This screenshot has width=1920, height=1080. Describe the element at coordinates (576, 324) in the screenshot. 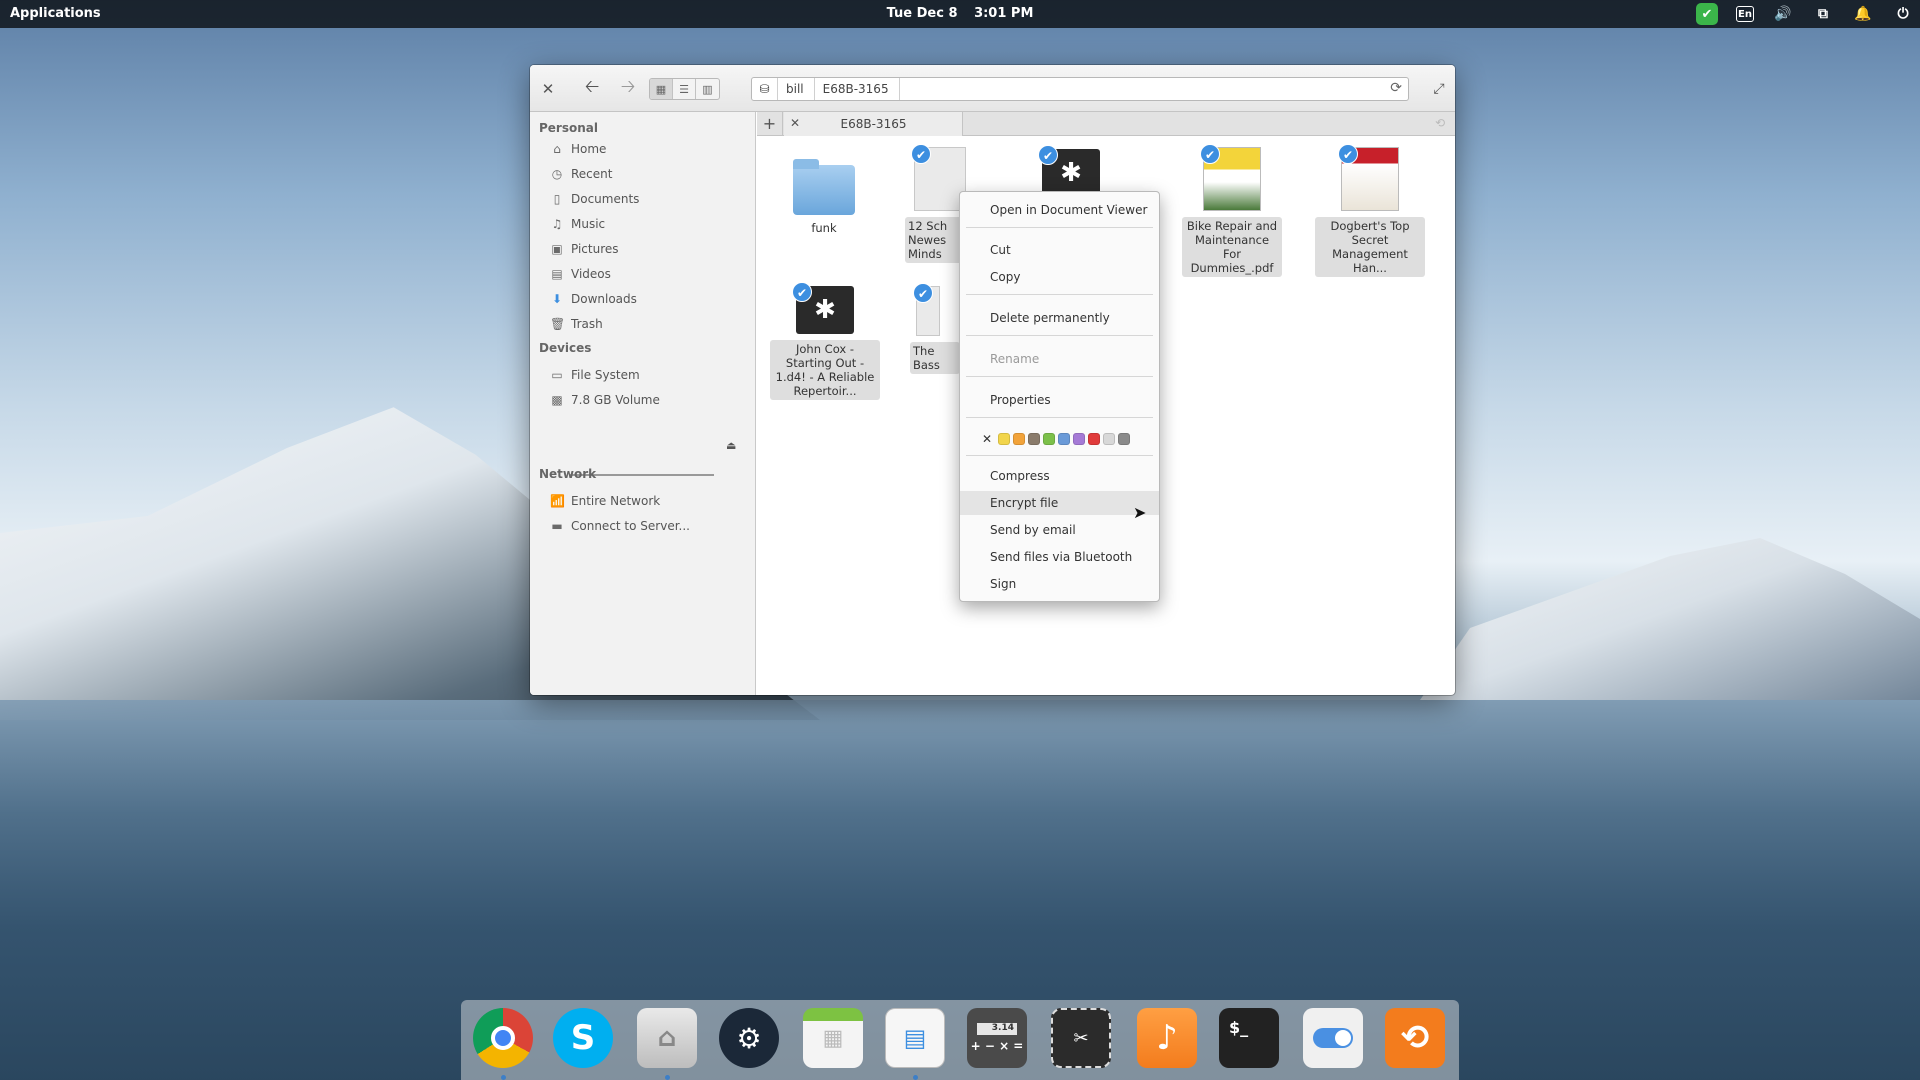

I see `sidebar-item-trash: 🗑 Trash` at that location.